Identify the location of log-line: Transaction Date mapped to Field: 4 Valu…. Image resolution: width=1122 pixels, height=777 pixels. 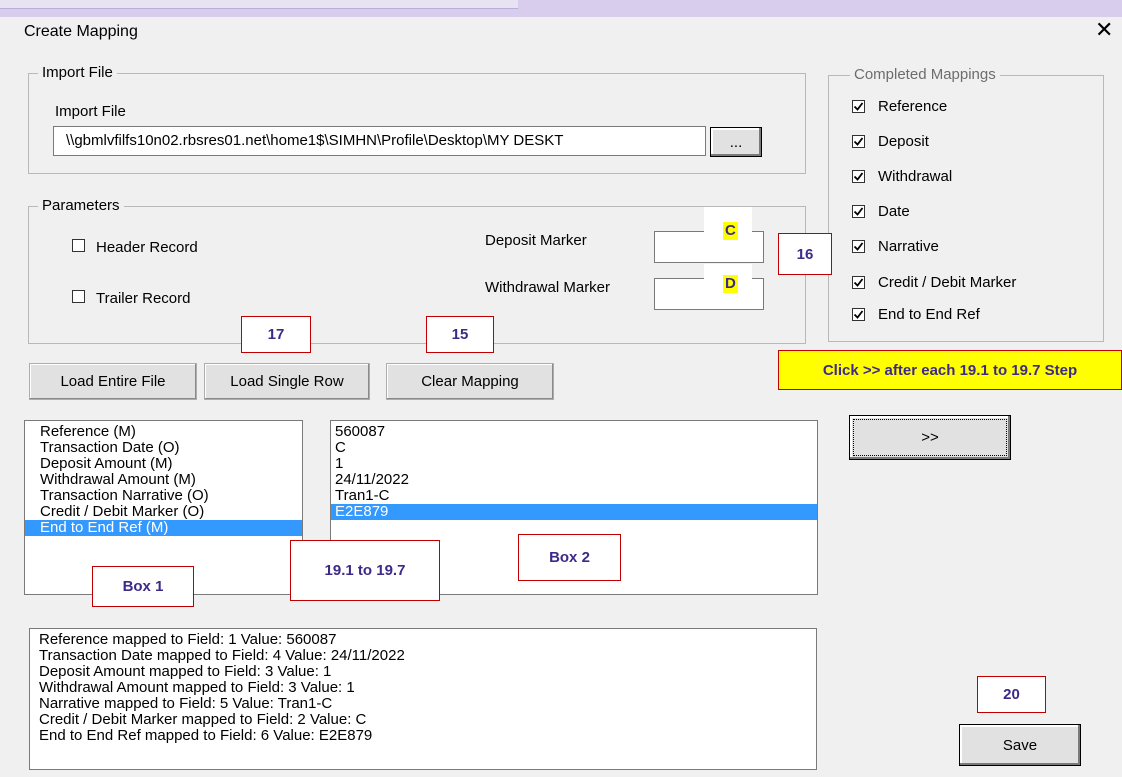
(222, 655).